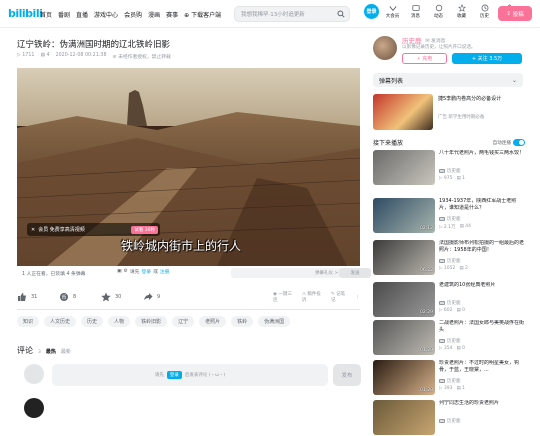 Image resolution: width=540 pixels, height=436 pixels. I want to click on nav-game-center: 游戏中心, so click(106, 14).